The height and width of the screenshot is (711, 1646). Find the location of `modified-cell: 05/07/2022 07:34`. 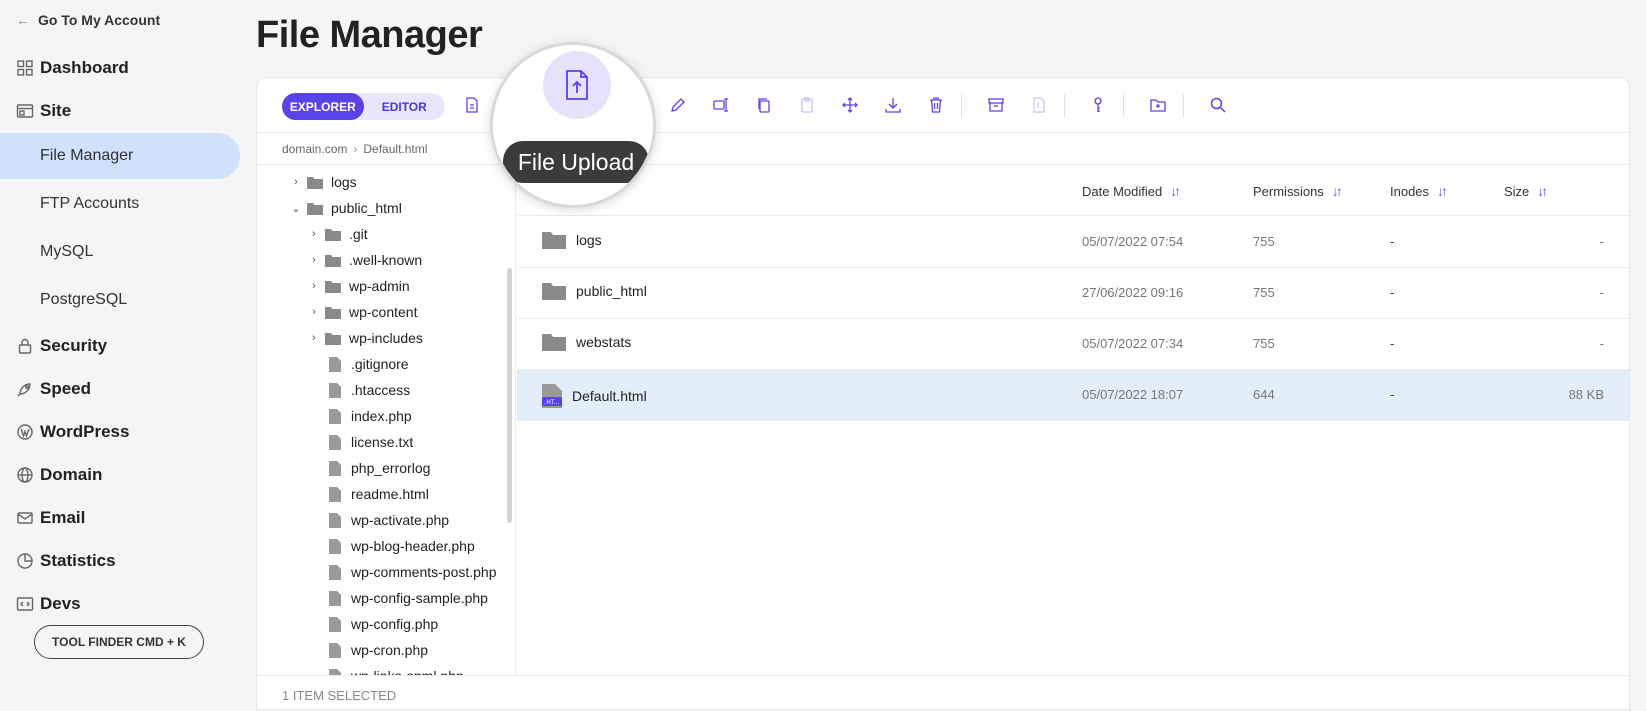

modified-cell: 05/07/2022 07:34 is located at coordinates (1133, 343).